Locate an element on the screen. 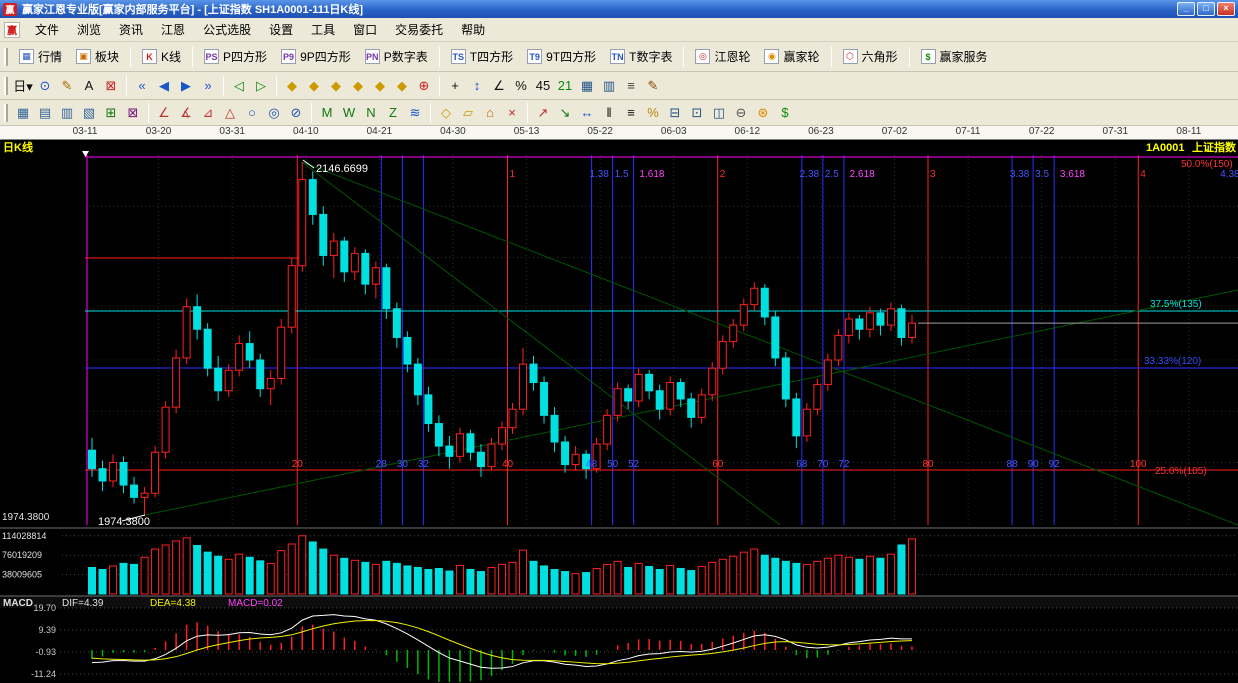  toolbar-button-winner-wheel: ◉ 赢家轮 is located at coordinates (791, 56).